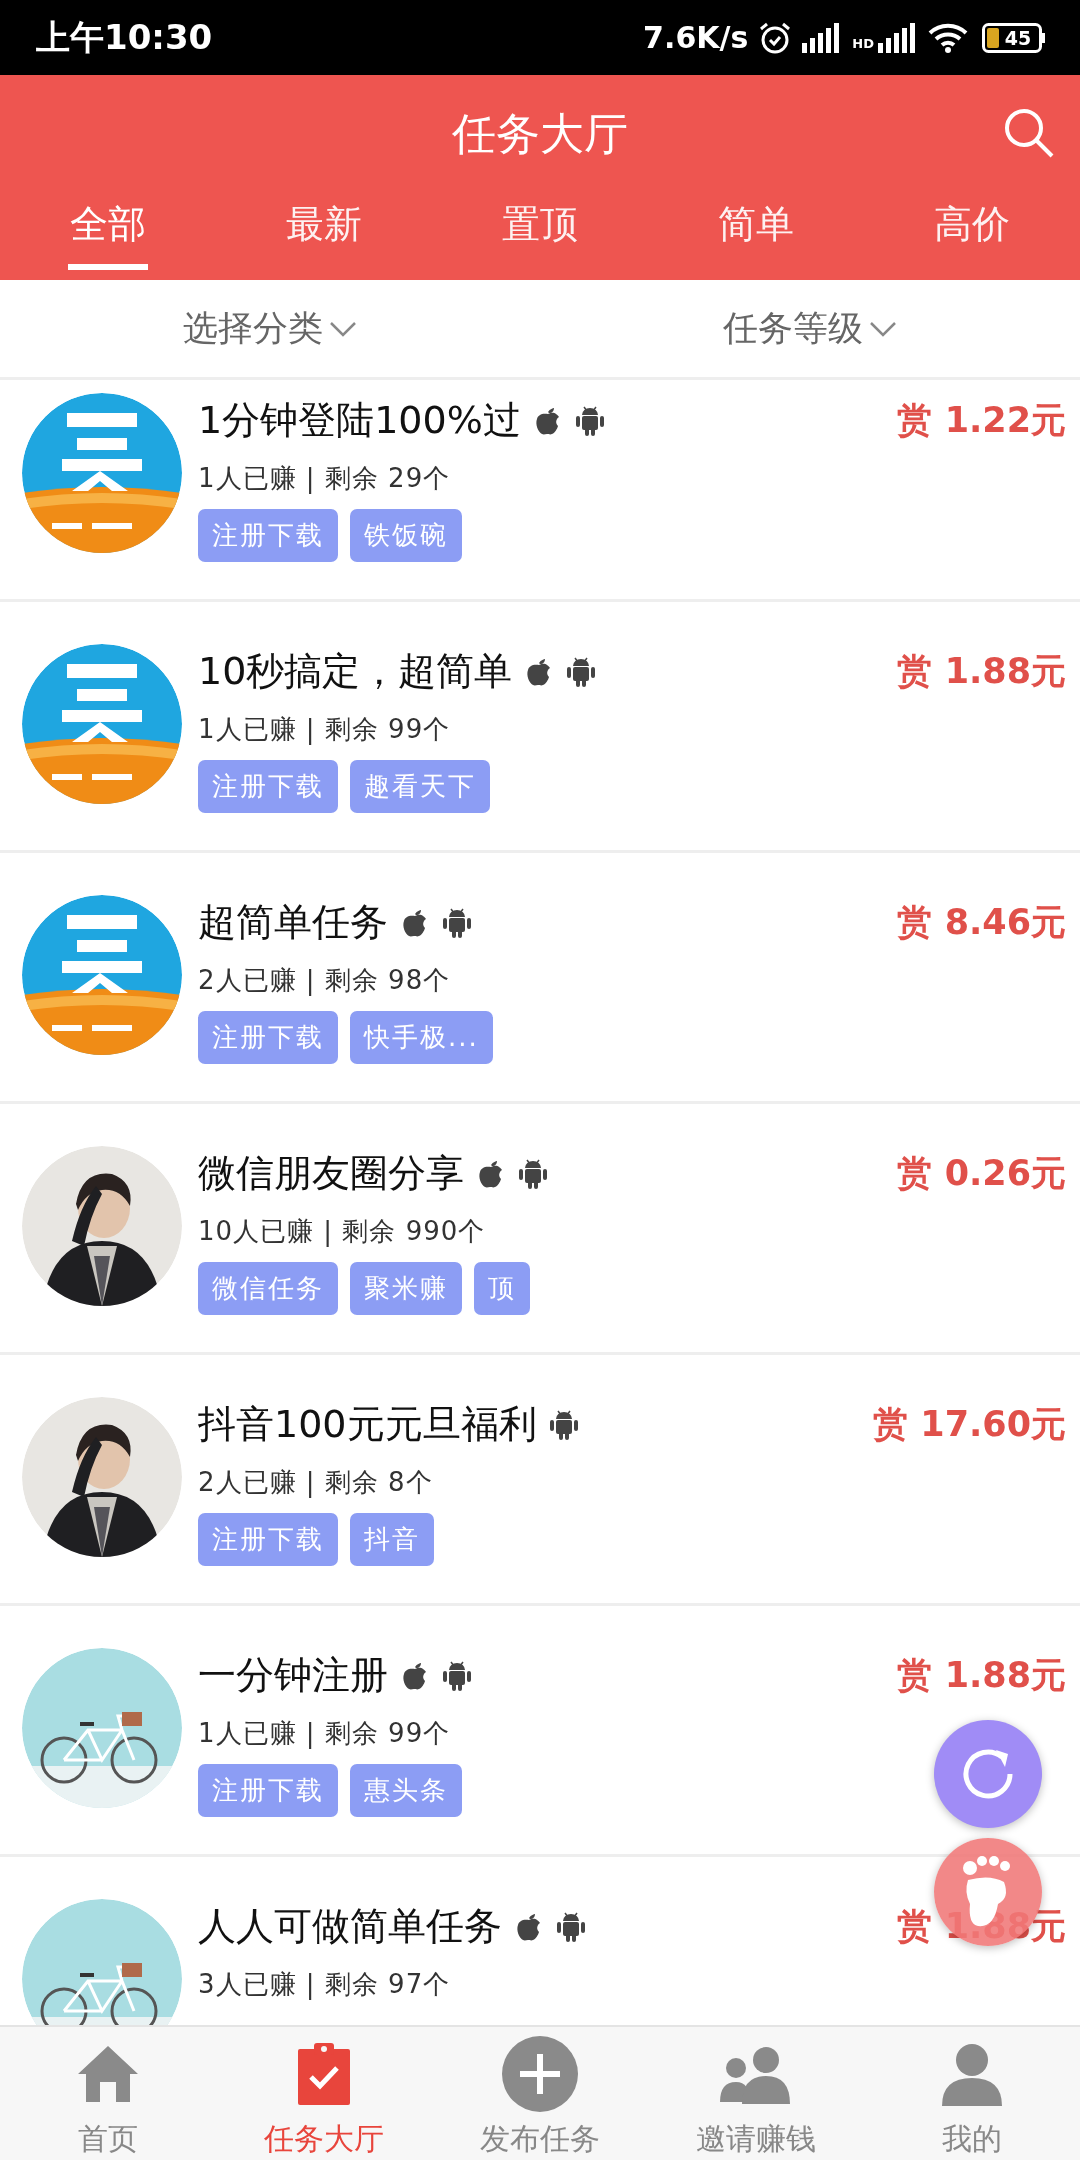  I want to click on status-time: 上午10:30, so click(124, 37).